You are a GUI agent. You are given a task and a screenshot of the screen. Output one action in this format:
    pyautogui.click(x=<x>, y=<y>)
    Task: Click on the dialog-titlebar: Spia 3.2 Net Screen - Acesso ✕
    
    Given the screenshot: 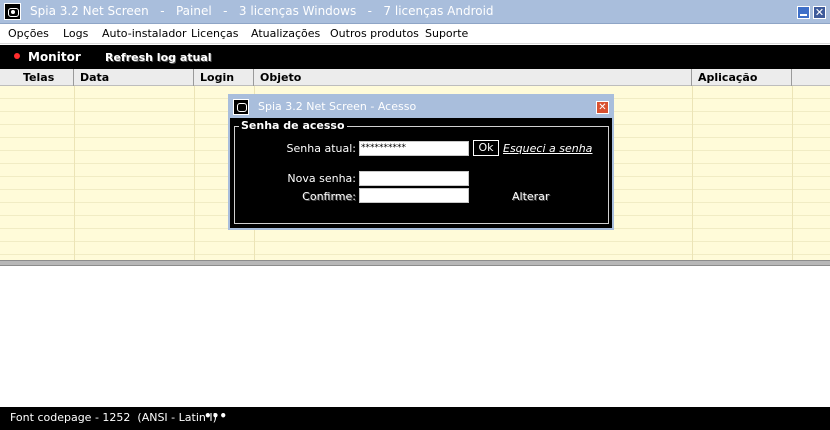 What is the action you would take?
    pyautogui.click(x=421, y=107)
    